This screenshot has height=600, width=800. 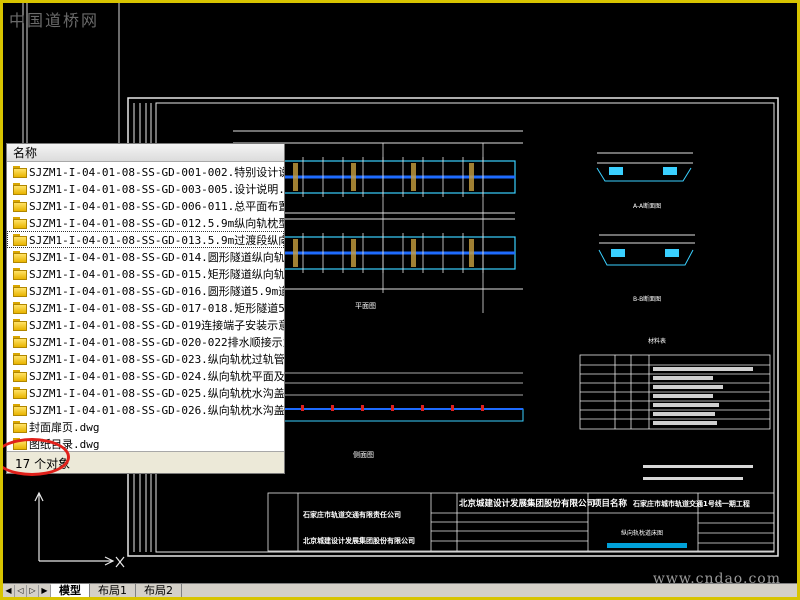 What do you see at coordinates (64, 427) in the screenshot?
I see `file-name: 封面扉页.dwg` at bounding box center [64, 427].